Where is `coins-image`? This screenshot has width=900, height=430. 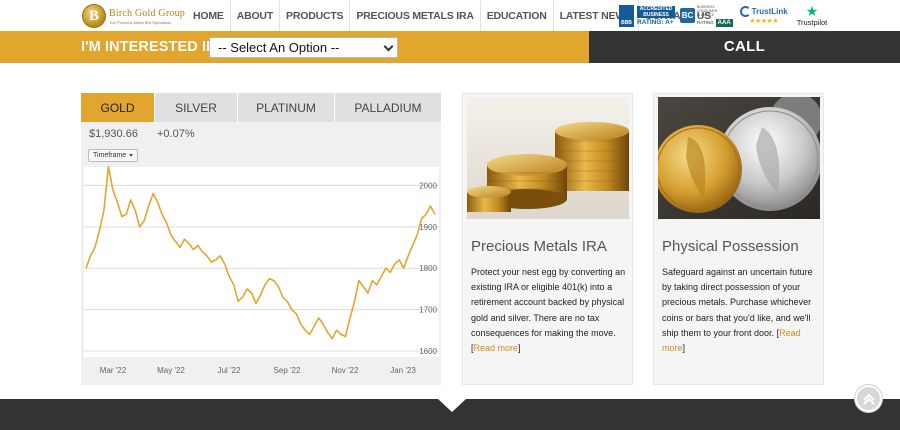 coins-image is located at coordinates (739, 158).